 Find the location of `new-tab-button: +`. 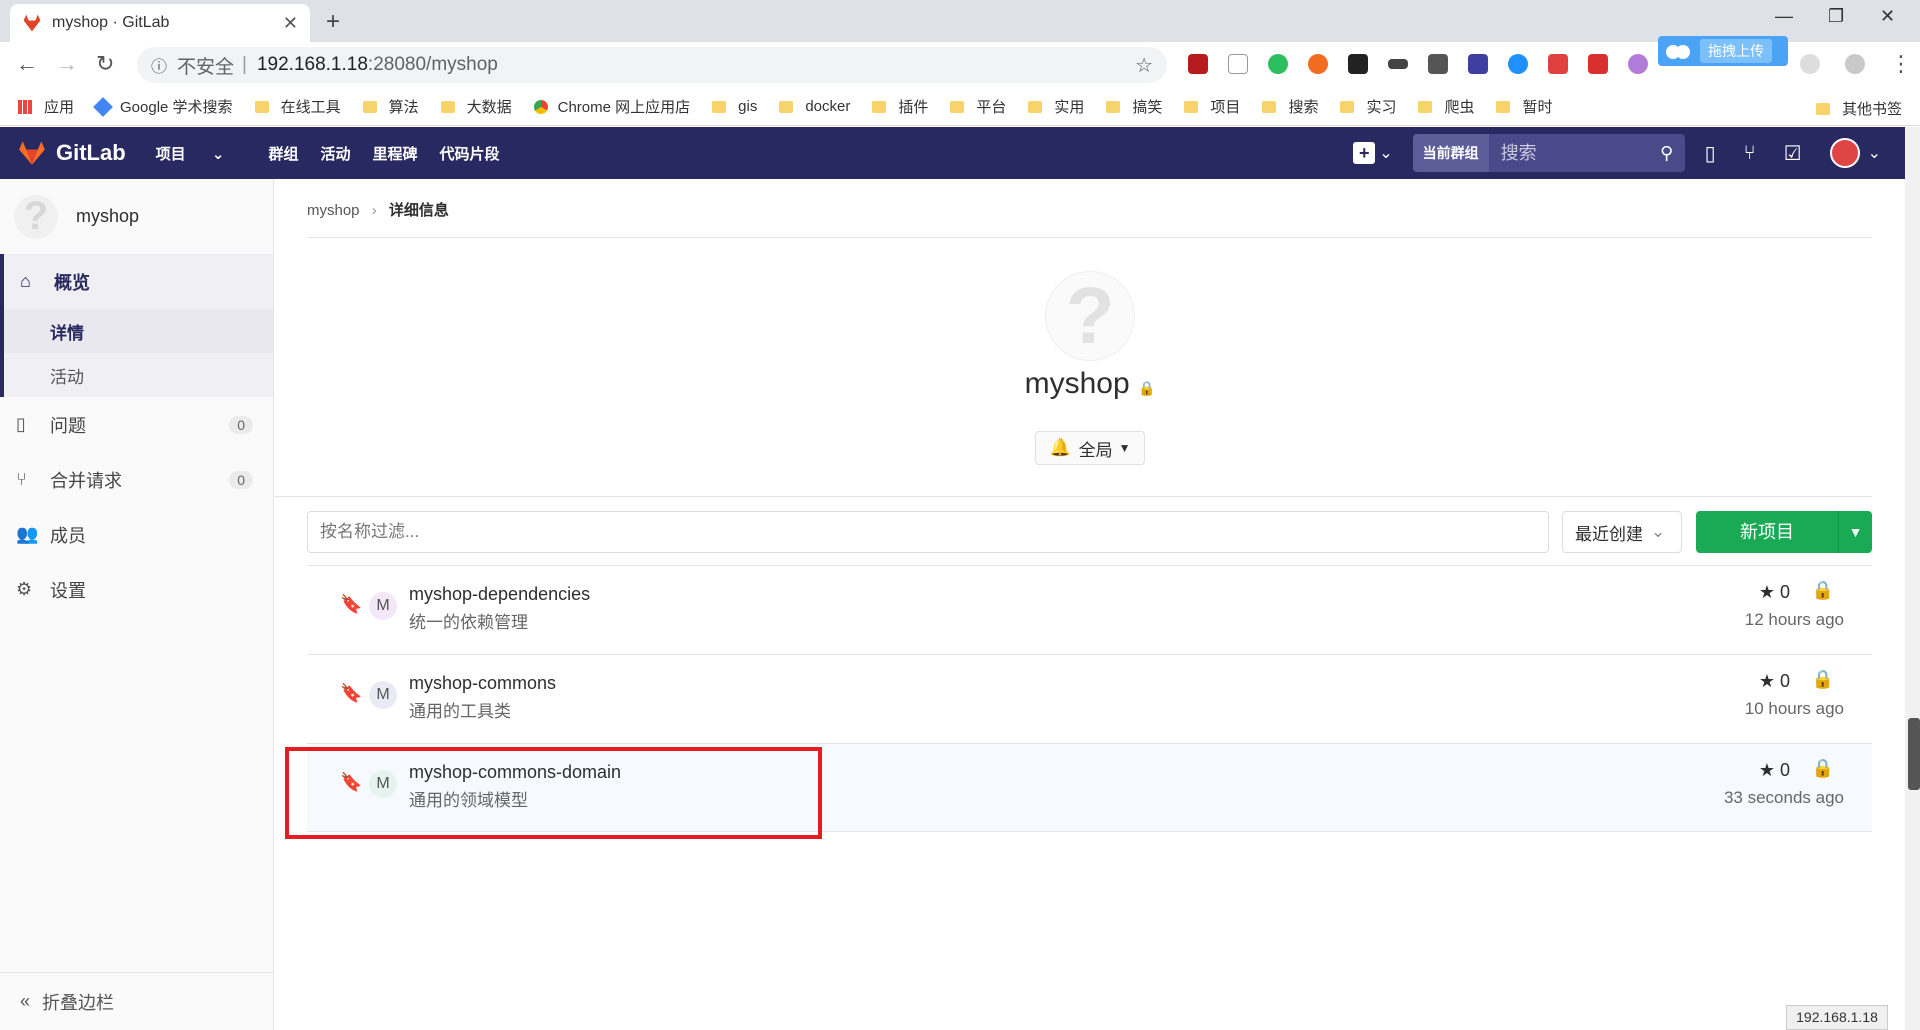

new-tab-button: + is located at coordinates (333, 22).